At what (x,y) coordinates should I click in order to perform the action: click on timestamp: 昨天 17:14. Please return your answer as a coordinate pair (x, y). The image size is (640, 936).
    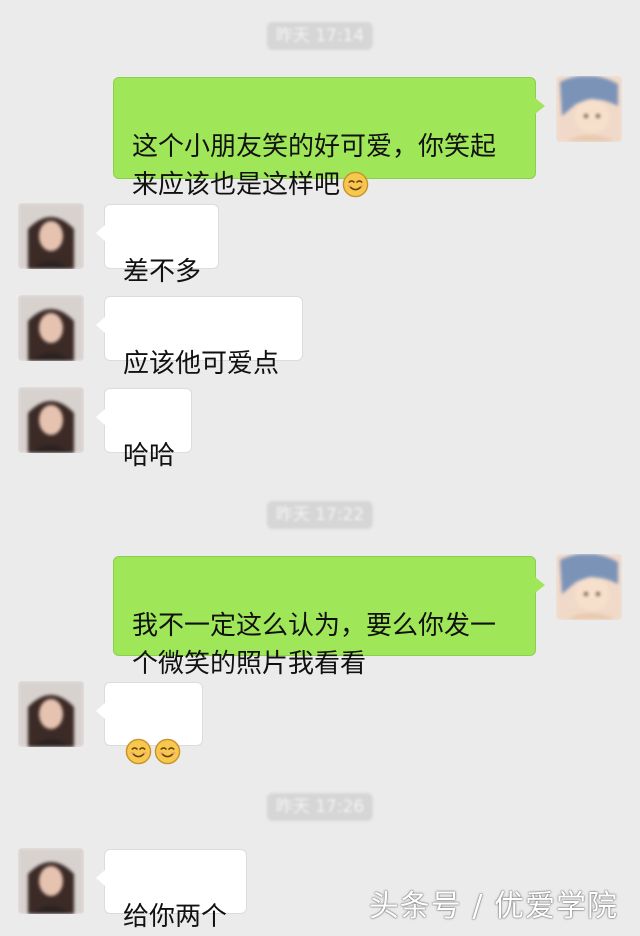
    Looking at the image, I should click on (320, 36).